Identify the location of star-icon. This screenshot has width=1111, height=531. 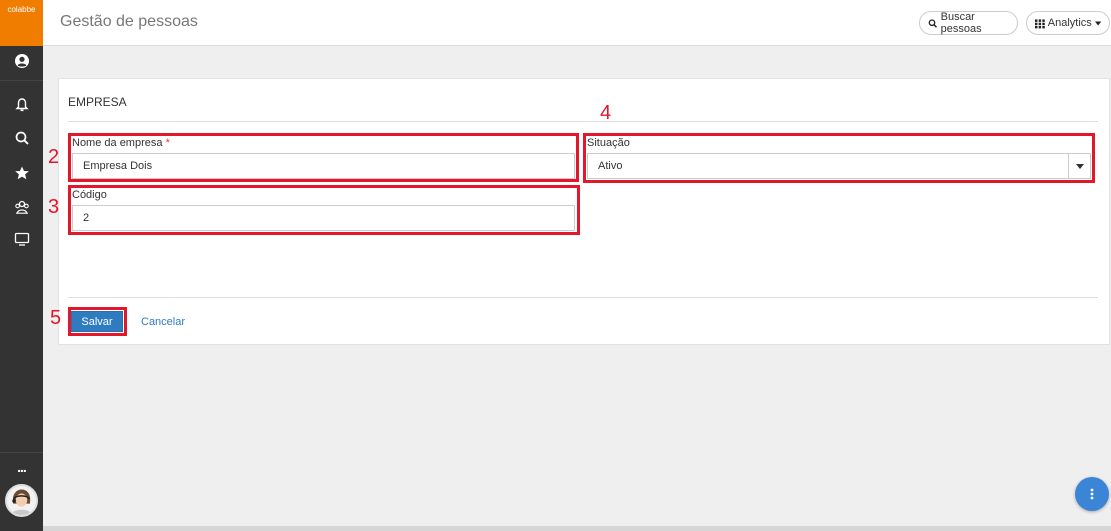
(21, 173).